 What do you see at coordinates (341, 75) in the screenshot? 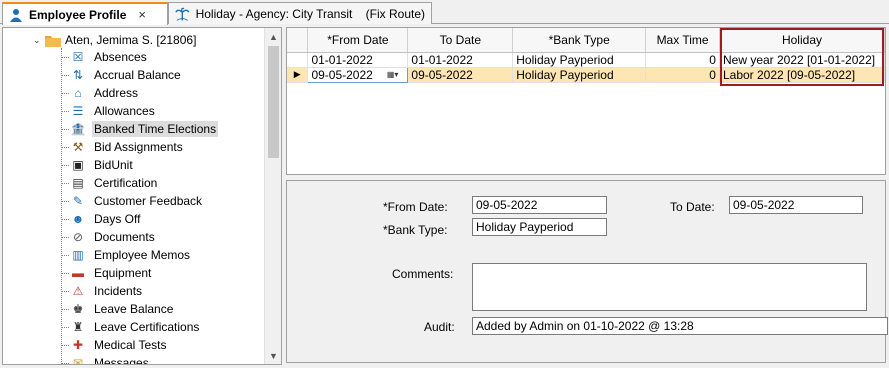
I see `cell-from-date-value: 09-05-2022` at bounding box center [341, 75].